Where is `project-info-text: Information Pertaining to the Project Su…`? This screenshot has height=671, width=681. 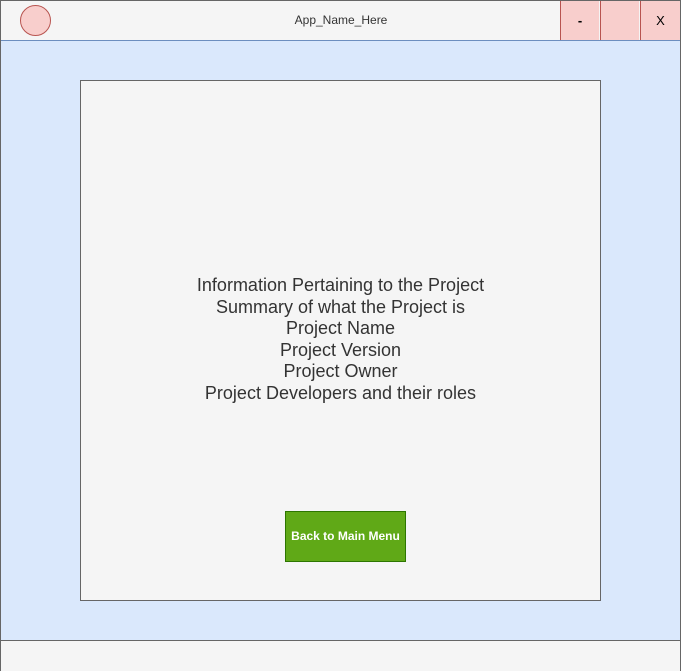 project-info-text: Information Pertaining to the Project Su… is located at coordinates (340, 340).